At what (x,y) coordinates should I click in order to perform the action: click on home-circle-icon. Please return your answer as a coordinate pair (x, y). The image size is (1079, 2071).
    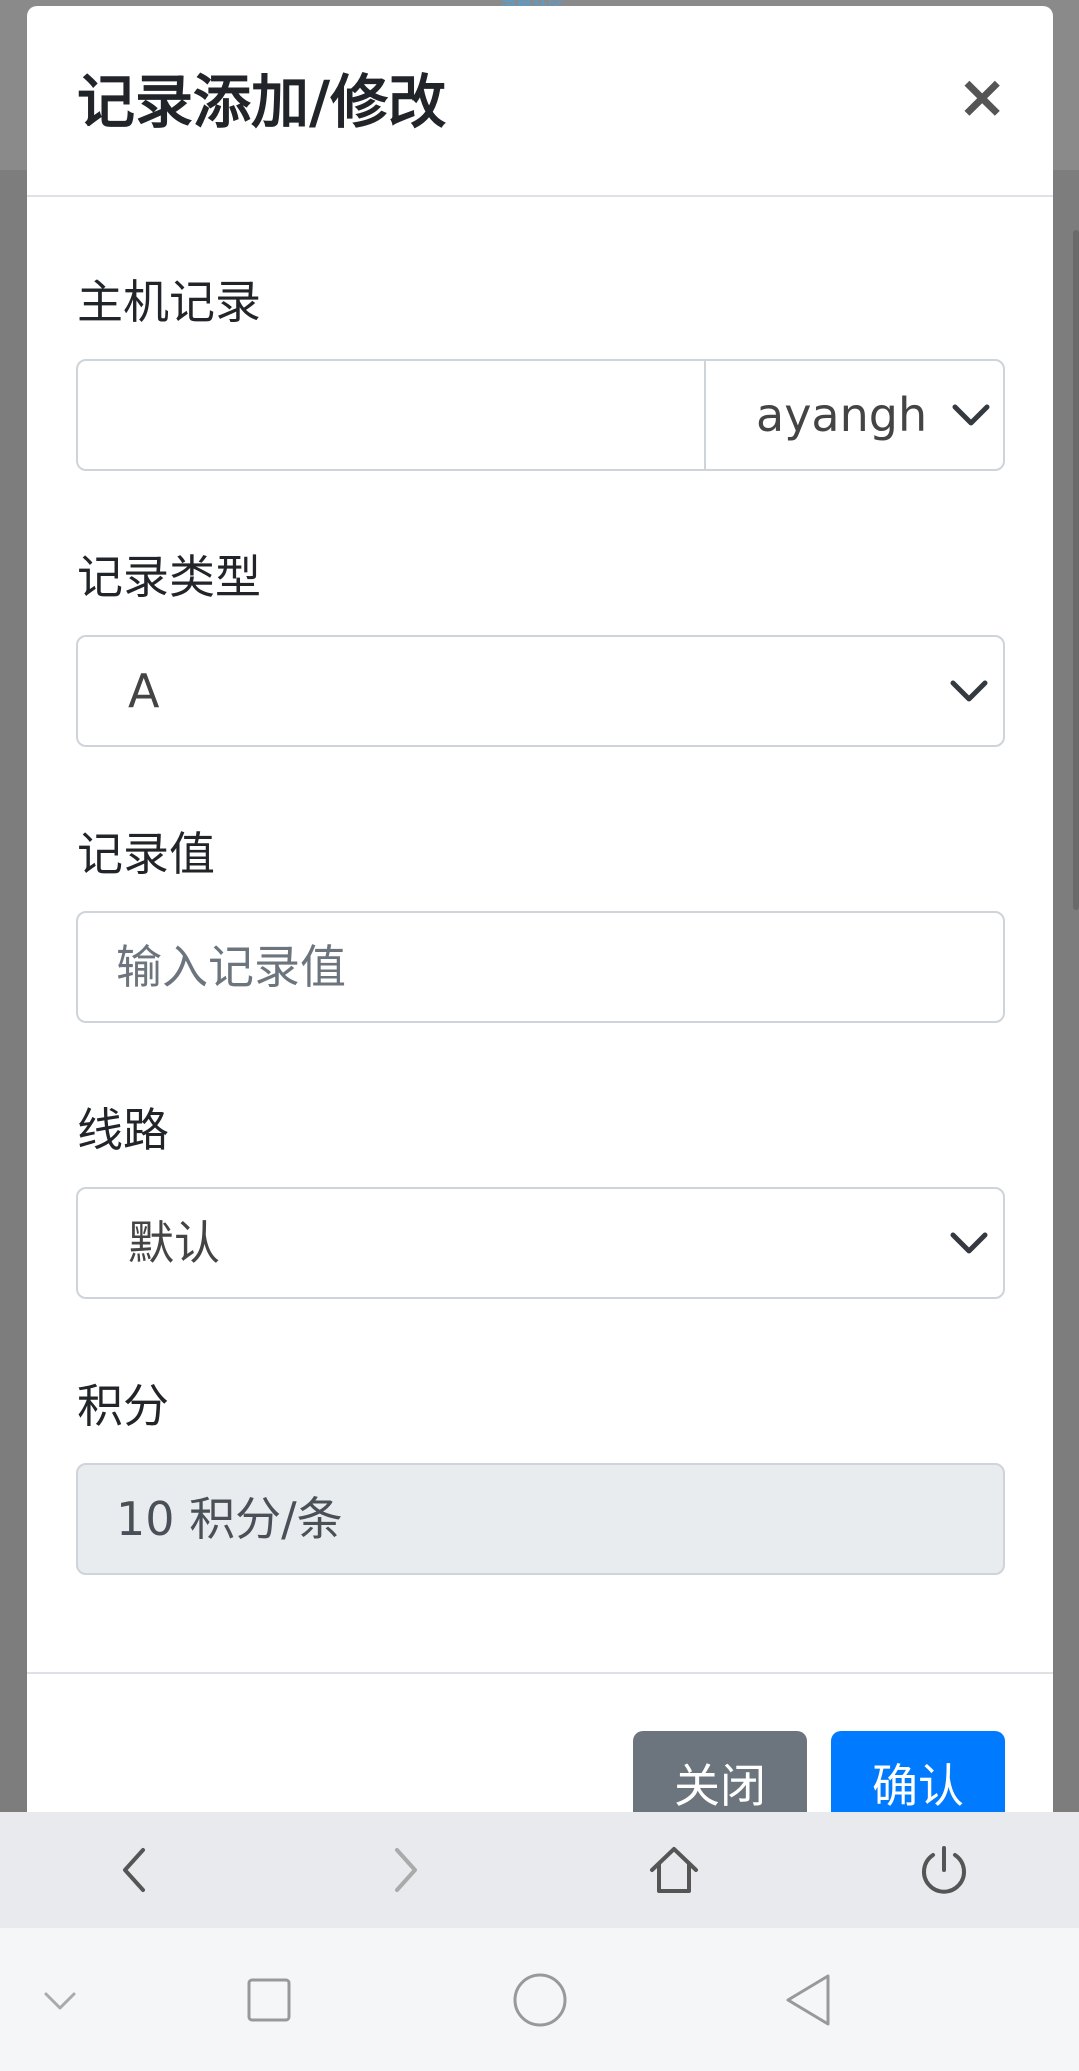
    Looking at the image, I should click on (540, 2000).